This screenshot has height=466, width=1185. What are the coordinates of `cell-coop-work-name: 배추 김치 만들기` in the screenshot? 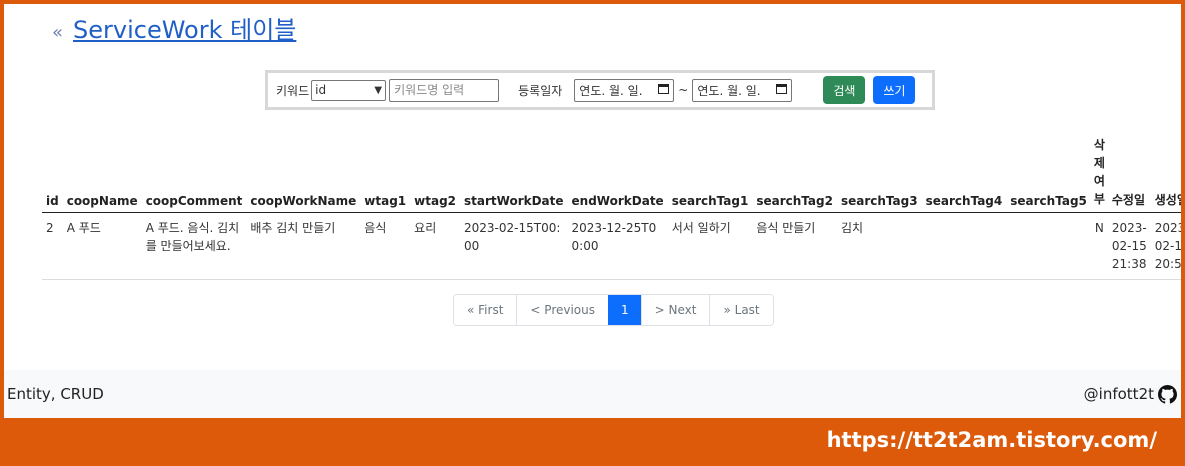 It's located at (303, 246).